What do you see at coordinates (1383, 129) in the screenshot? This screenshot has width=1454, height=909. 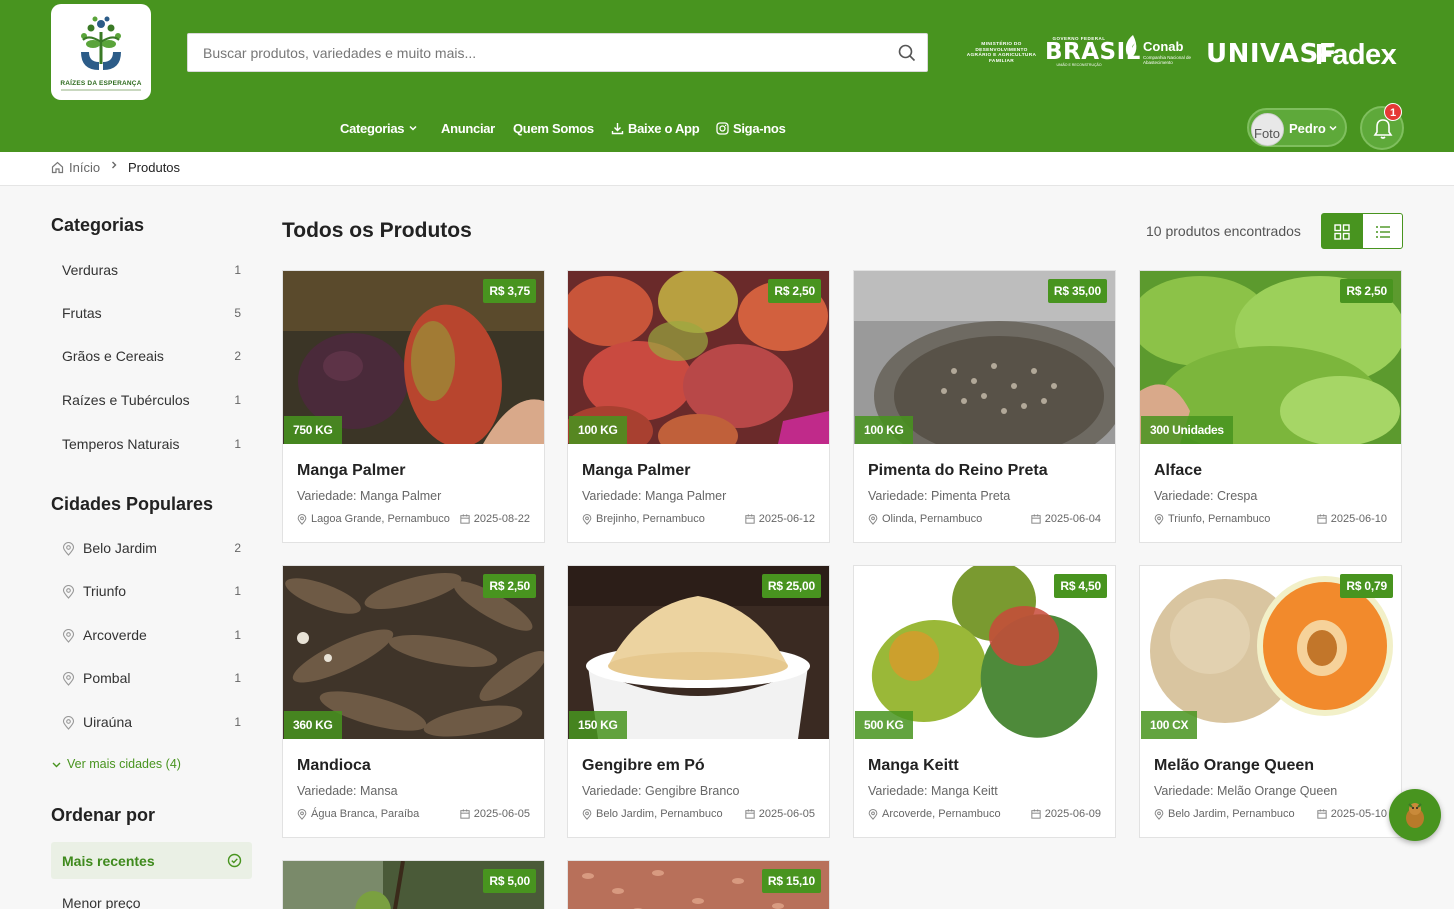 I see `bell-icon` at bounding box center [1383, 129].